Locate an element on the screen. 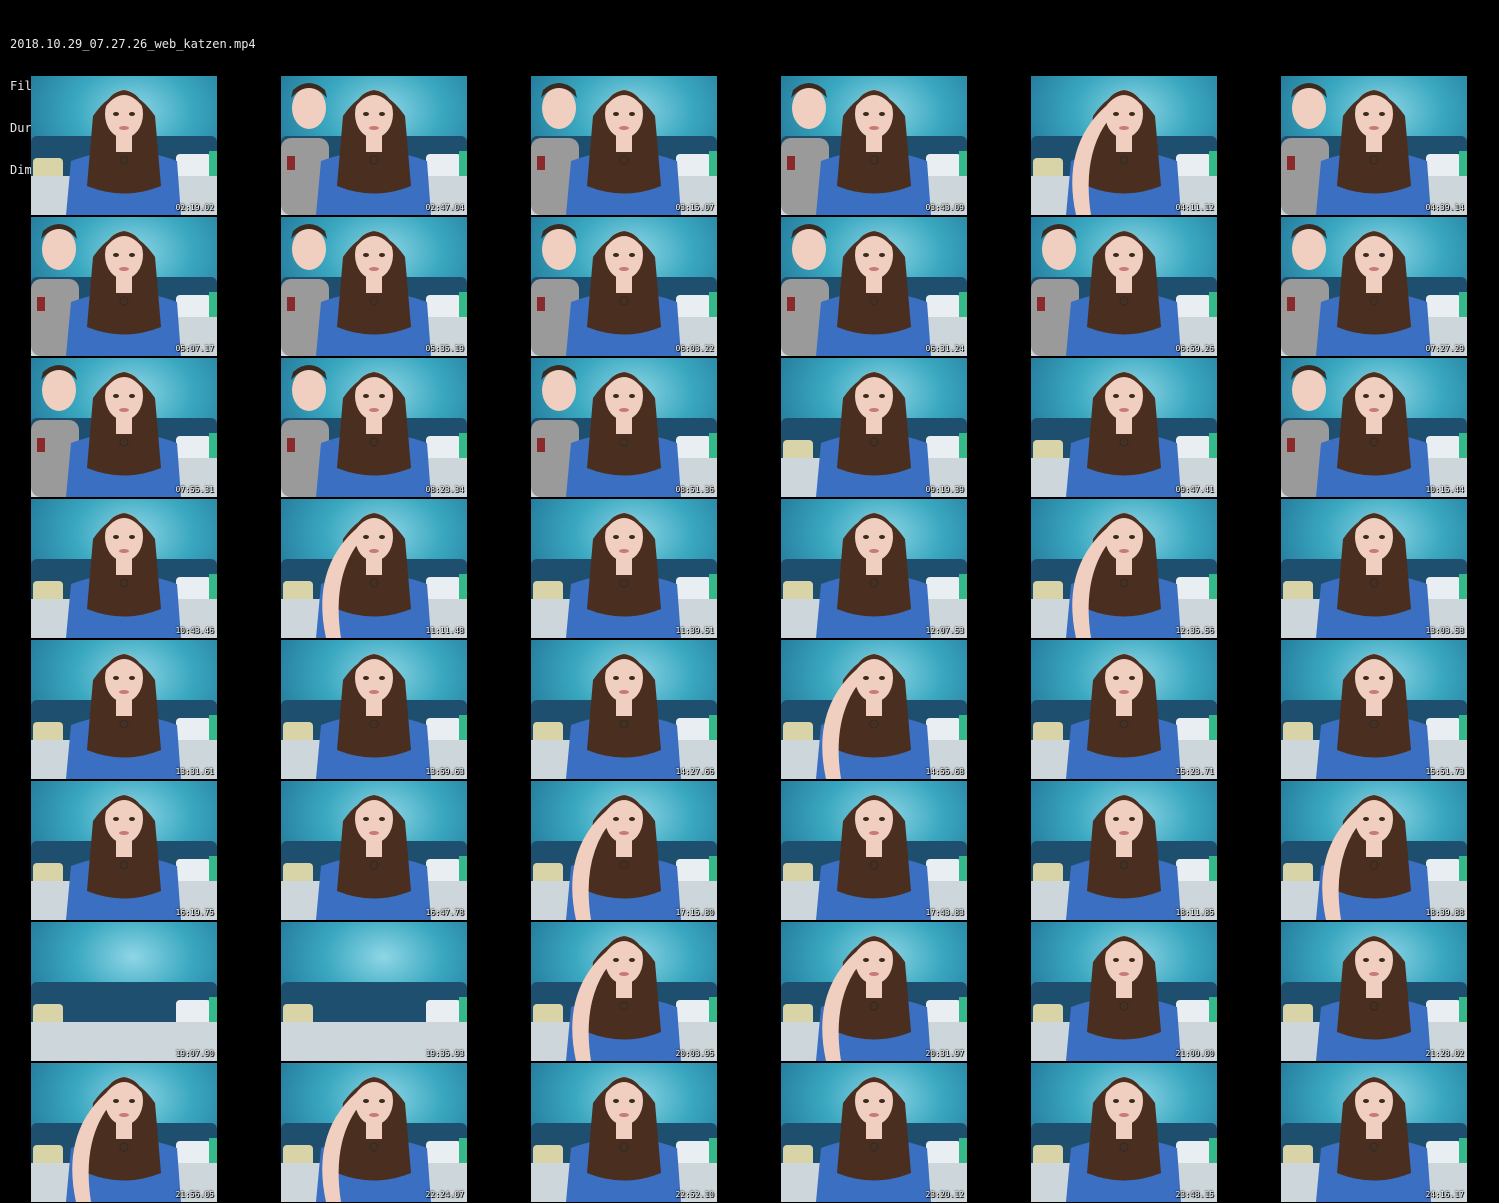  video-thumbnail: 24:16.17 is located at coordinates (1374, 1132).